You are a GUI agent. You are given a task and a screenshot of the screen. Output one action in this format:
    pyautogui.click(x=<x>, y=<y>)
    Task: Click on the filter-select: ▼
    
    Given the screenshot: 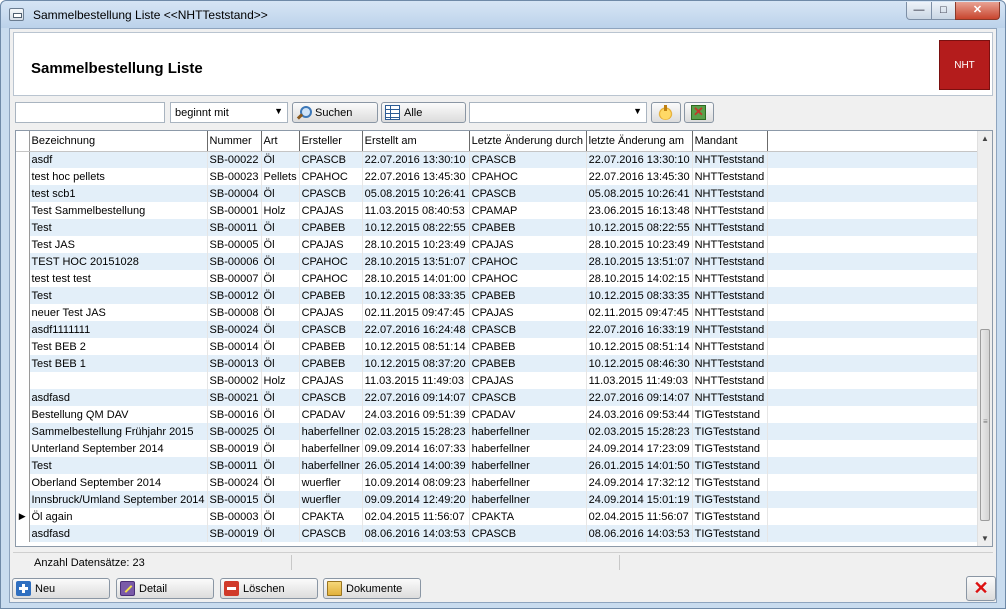 What is the action you would take?
    pyautogui.click(x=558, y=112)
    